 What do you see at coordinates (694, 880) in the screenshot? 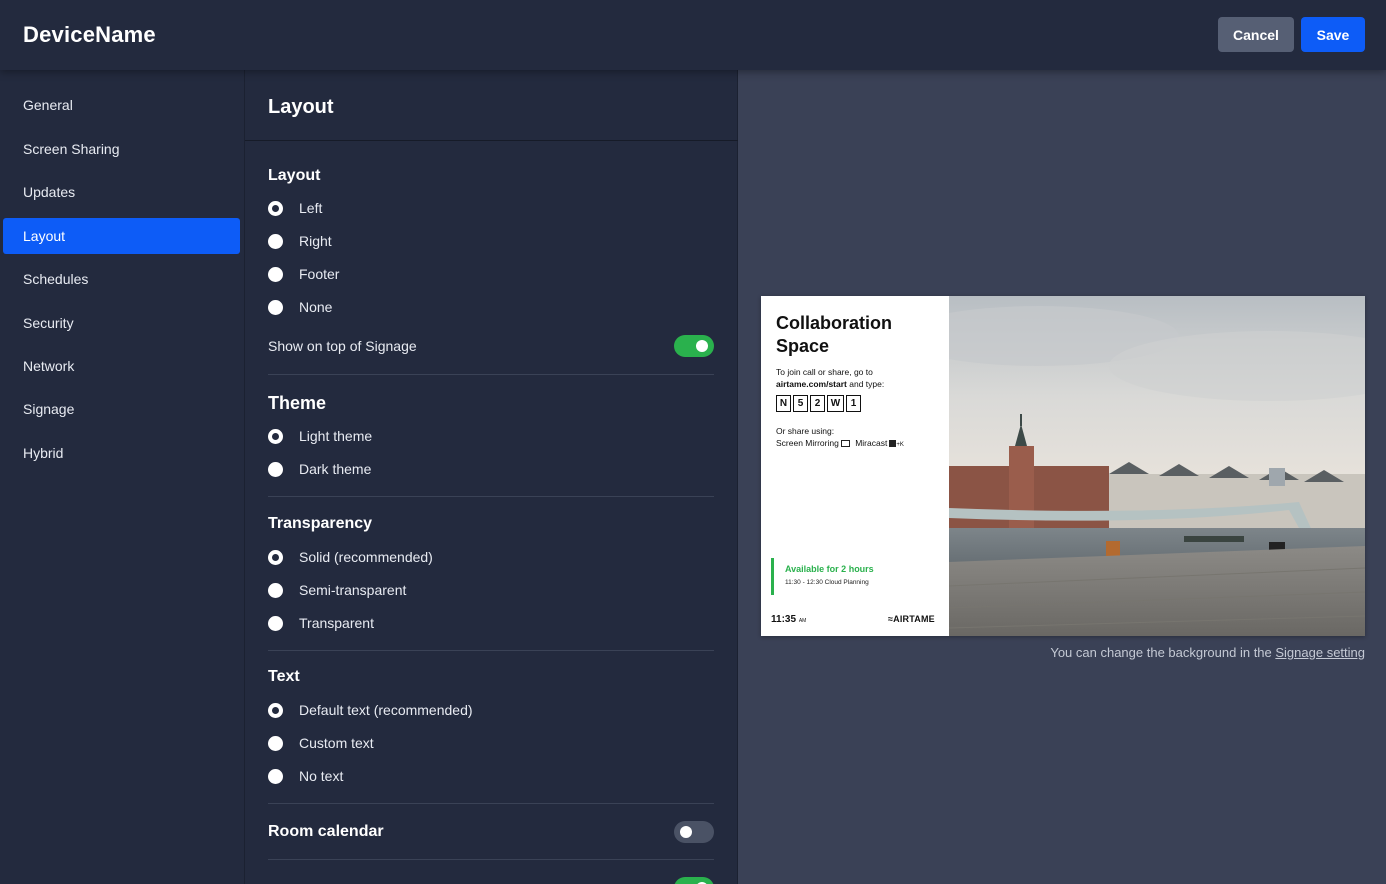
I see `next-setting-toggle` at bounding box center [694, 880].